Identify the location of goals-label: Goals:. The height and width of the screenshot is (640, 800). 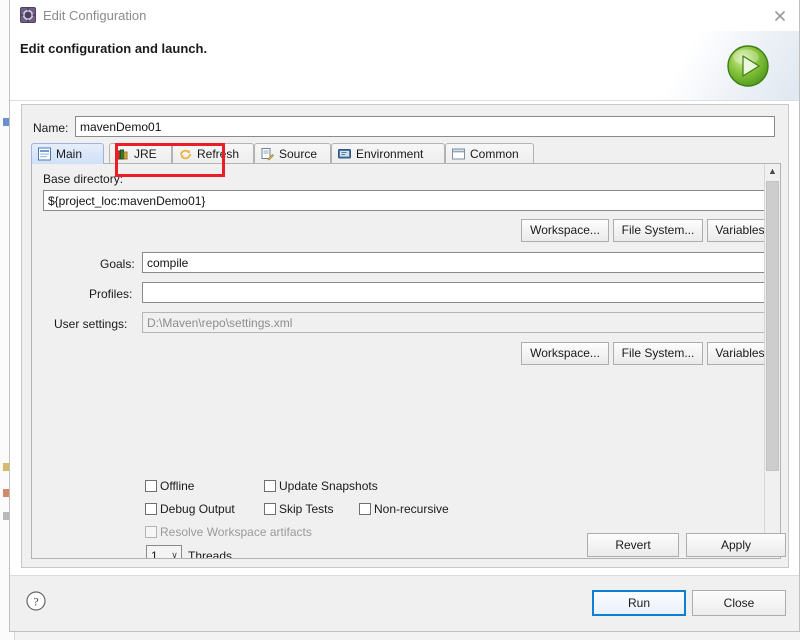
(117, 264).